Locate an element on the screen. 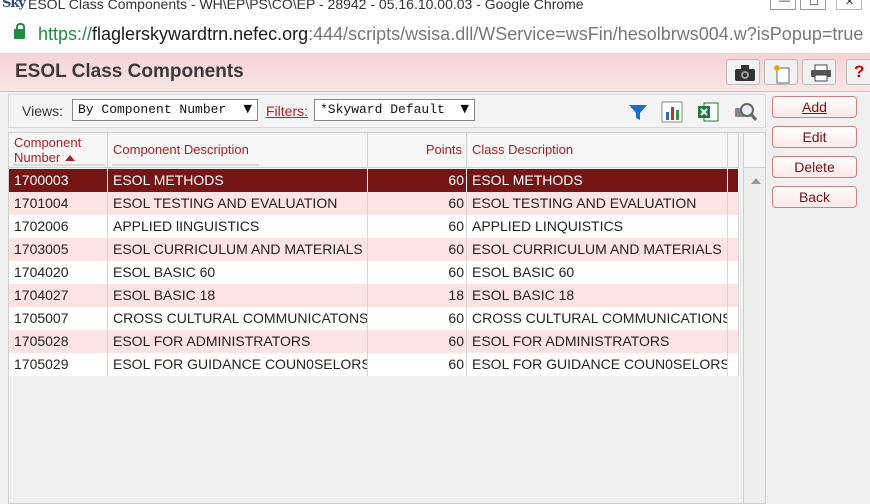 The image size is (870, 504). cell-class: APPLIED LINQUISTICS is located at coordinates (597, 226).